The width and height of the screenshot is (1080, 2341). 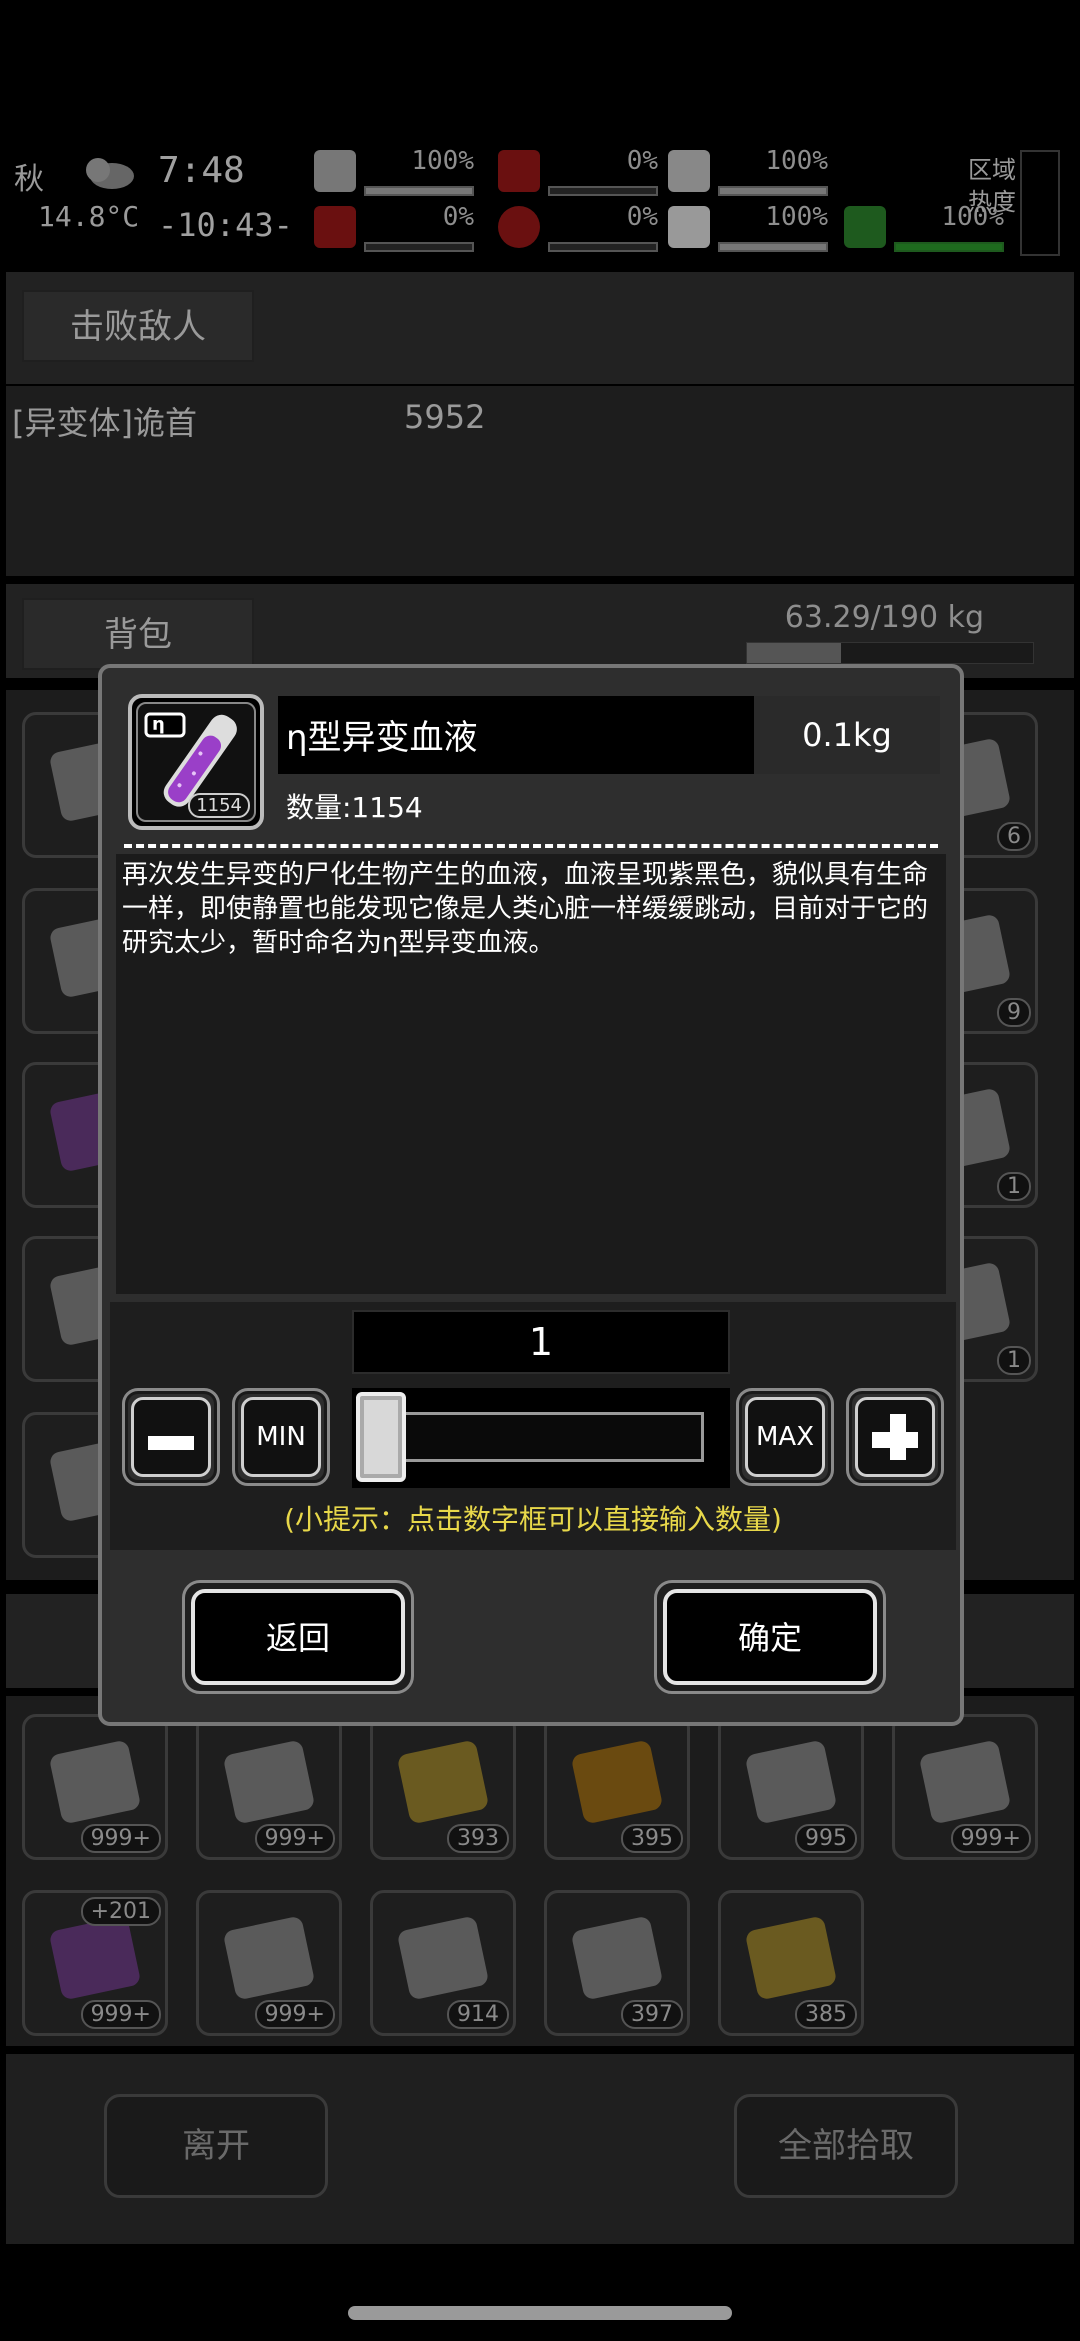 What do you see at coordinates (216, 2146) in the screenshot?
I see `leave-button: 离开` at bounding box center [216, 2146].